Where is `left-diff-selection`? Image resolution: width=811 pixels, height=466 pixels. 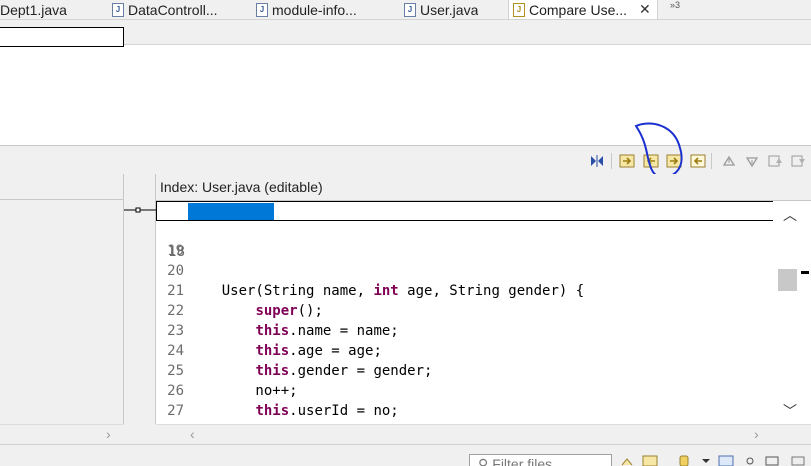 left-diff-selection is located at coordinates (62, 37).